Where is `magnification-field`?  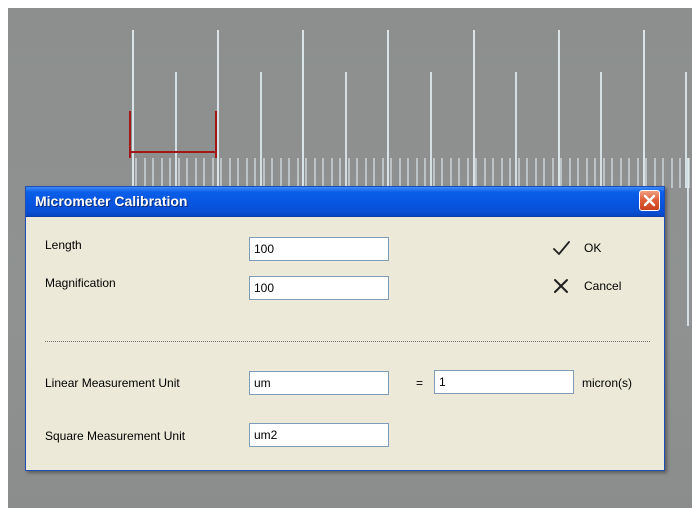
magnification-field is located at coordinates (319, 288).